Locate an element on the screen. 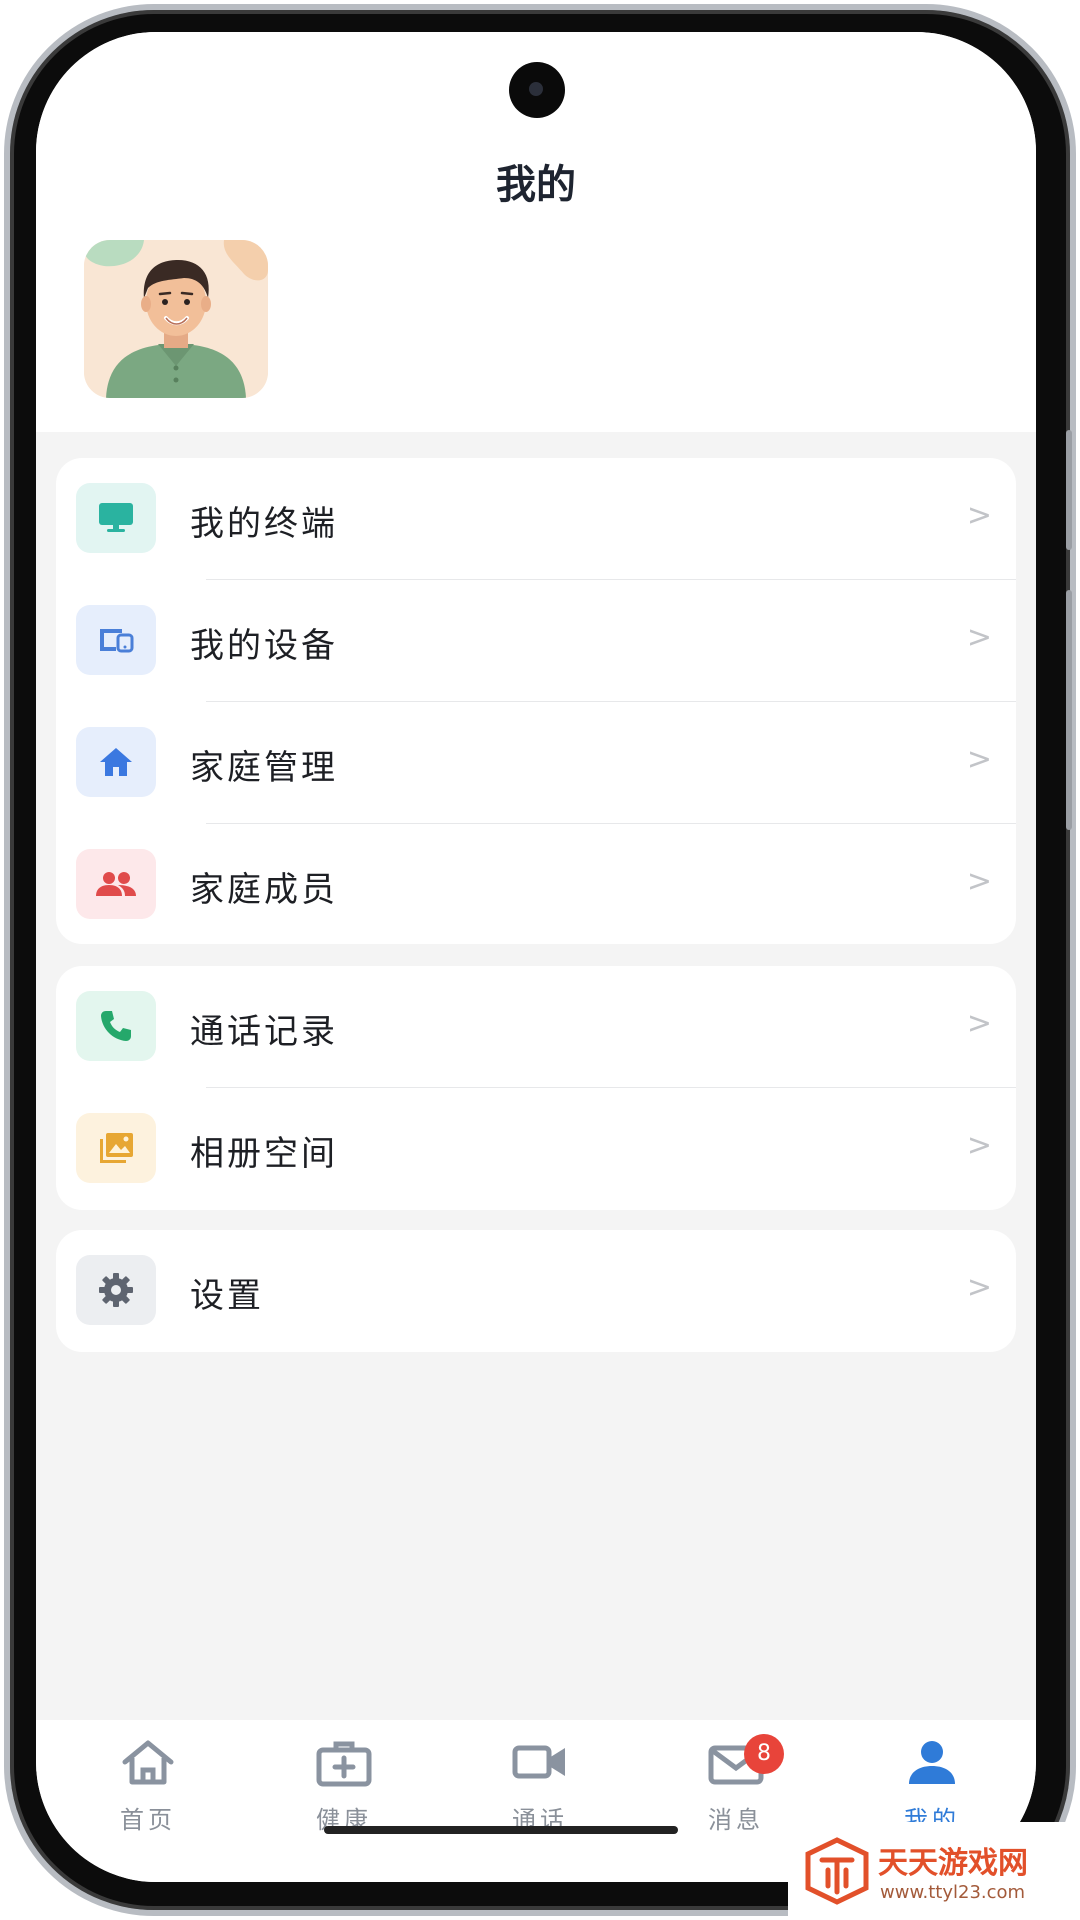 The width and height of the screenshot is (1080, 1920). menu-card-settings: 设置 > is located at coordinates (536, 1291).